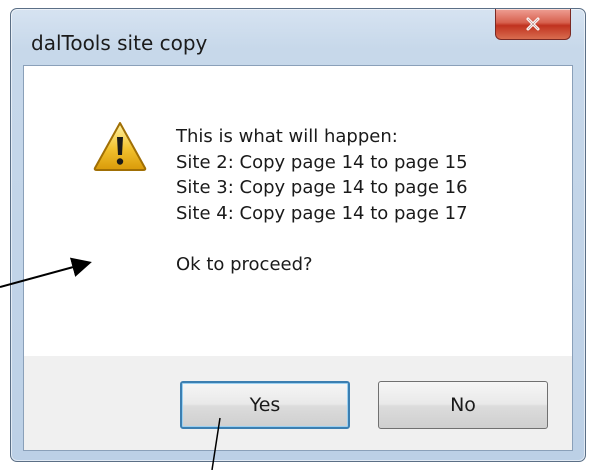 The image size is (610, 470). What do you see at coordinates (120, 146) in the screenshot?
I see `warning-icon` at bounding box center [120, 146].